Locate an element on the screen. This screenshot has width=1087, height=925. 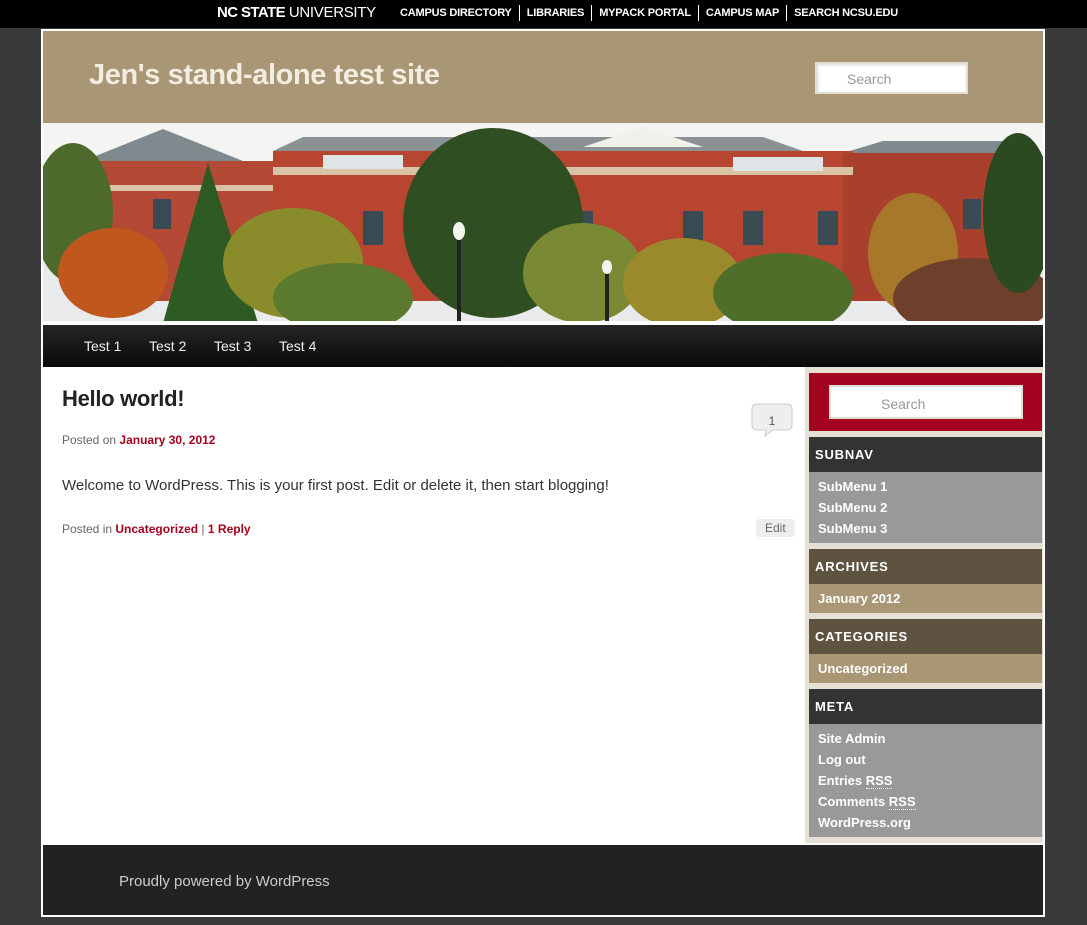
ncsu-logo: NC STATE UNIVERSITY is located at coordinates (296, 12).